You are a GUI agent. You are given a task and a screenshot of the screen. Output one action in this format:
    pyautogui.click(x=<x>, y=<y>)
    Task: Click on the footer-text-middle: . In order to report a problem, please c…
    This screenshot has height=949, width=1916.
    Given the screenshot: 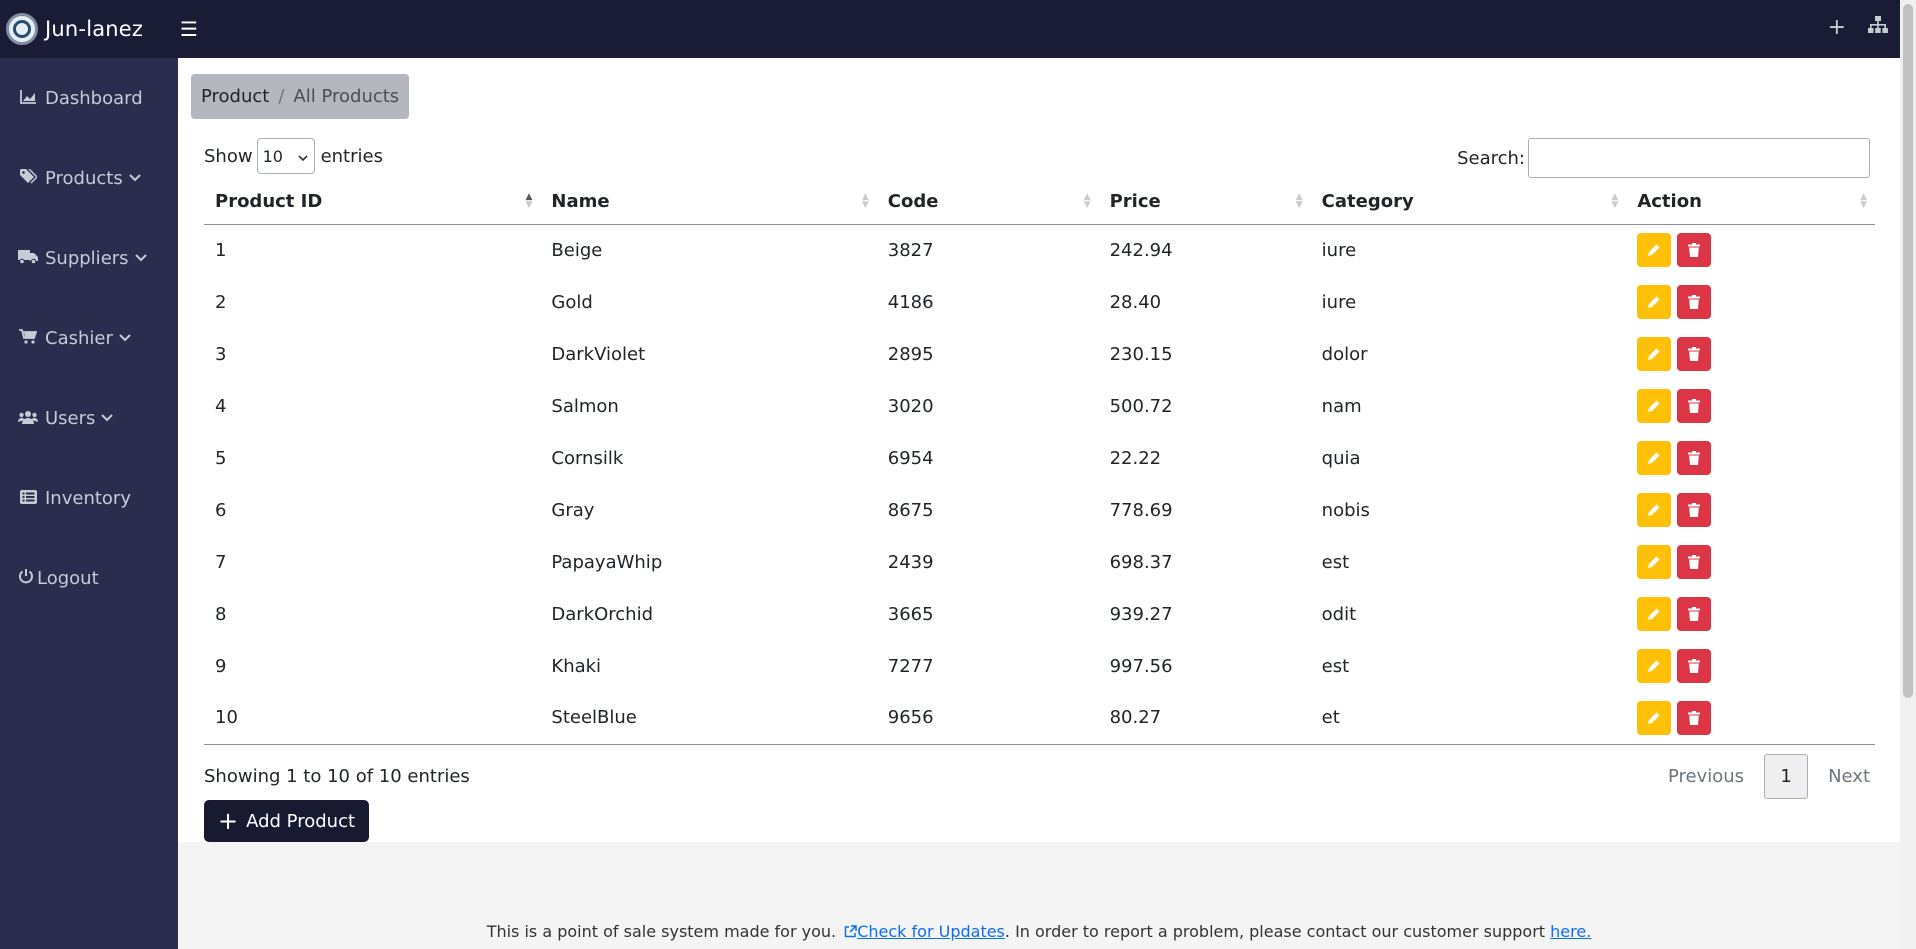 What is the action you would take?
    pyautogui.click(x=1275, y=931)
    